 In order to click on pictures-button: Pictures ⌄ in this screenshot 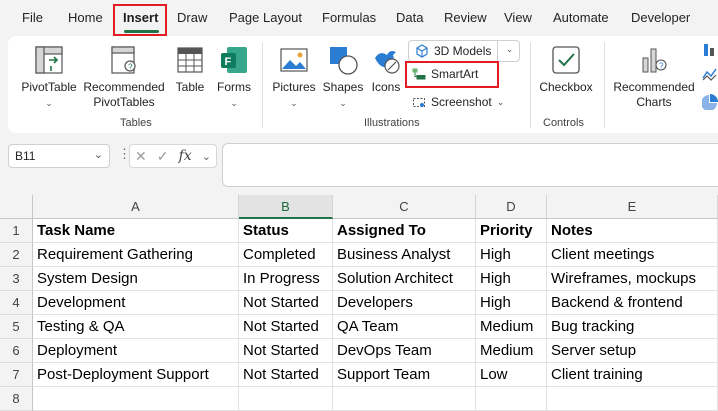, I will do `click(294, 77)`.